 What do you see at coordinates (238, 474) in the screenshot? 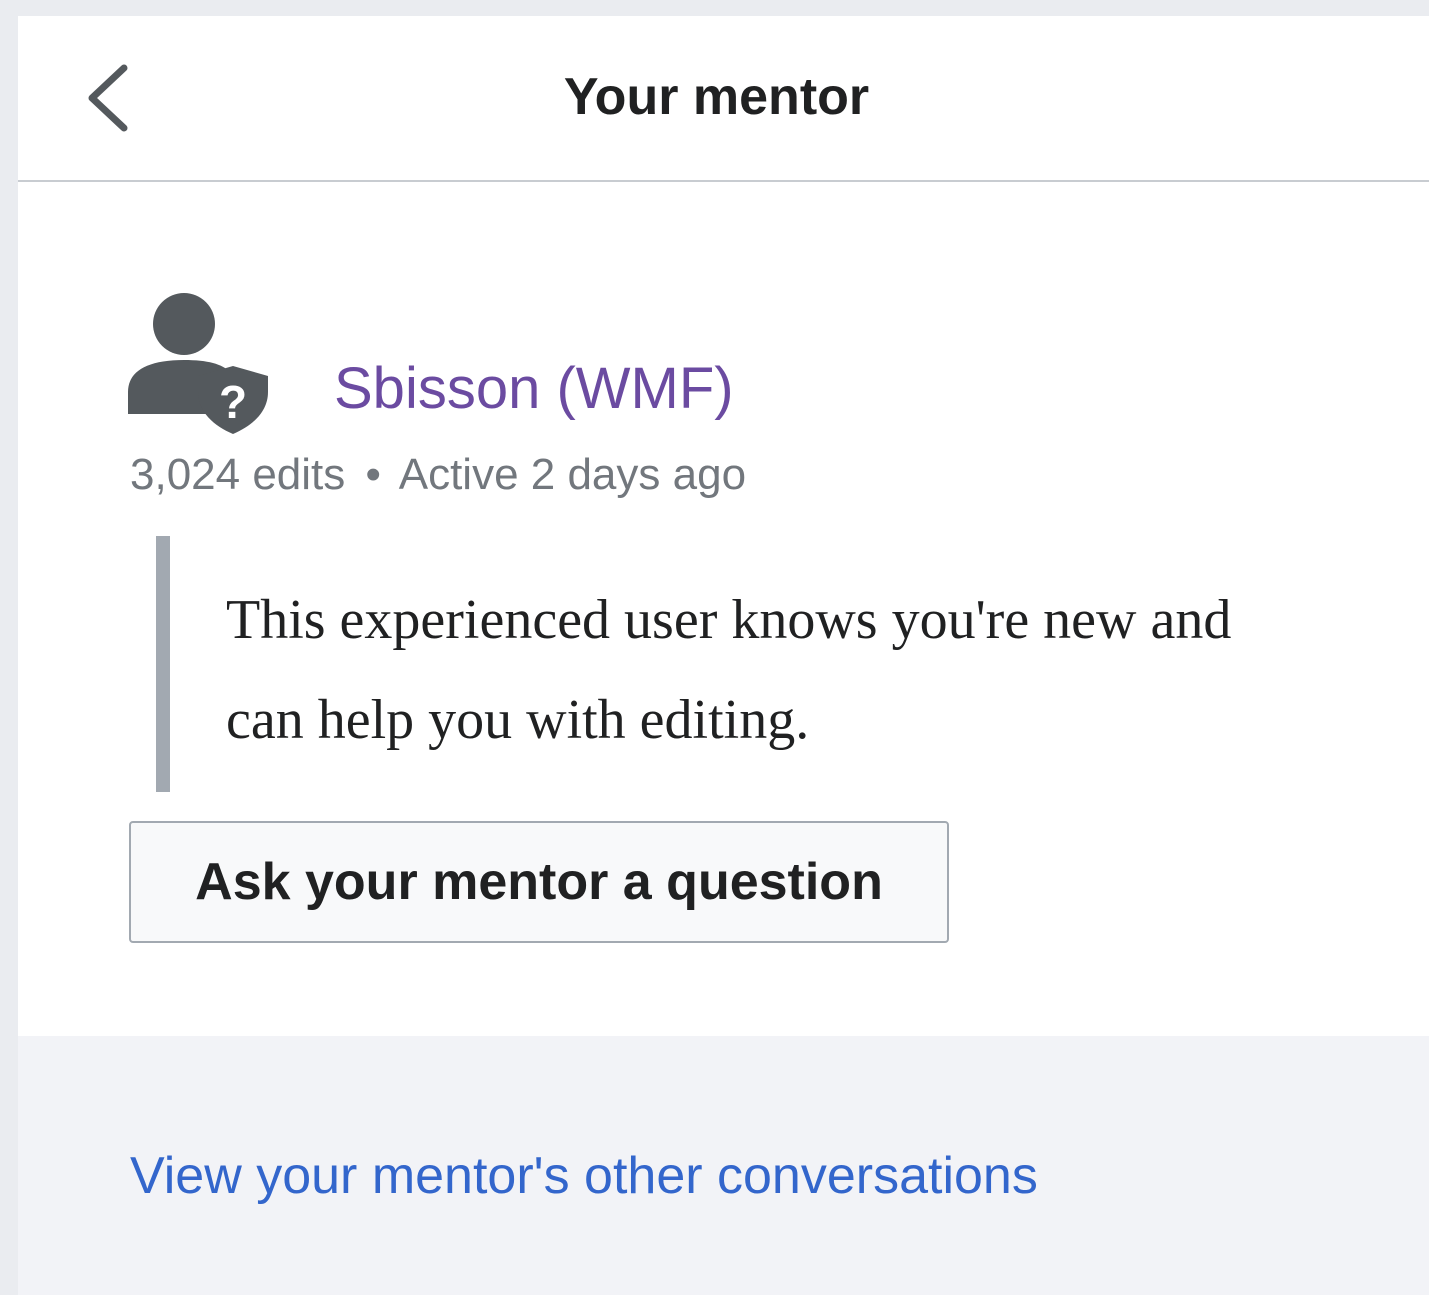
I see `edit-count: 3,024 edits` at bounding box center [238, 474].